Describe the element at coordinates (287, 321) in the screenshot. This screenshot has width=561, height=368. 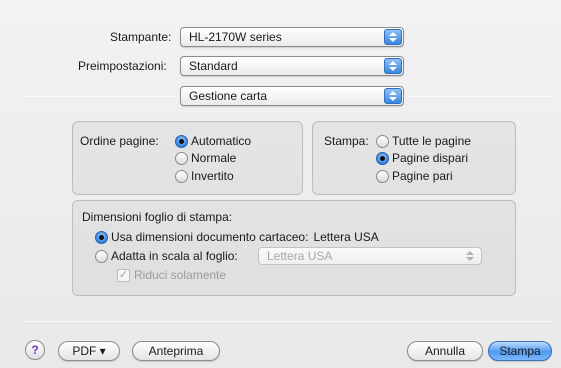
I see `footer-separator` at that location.